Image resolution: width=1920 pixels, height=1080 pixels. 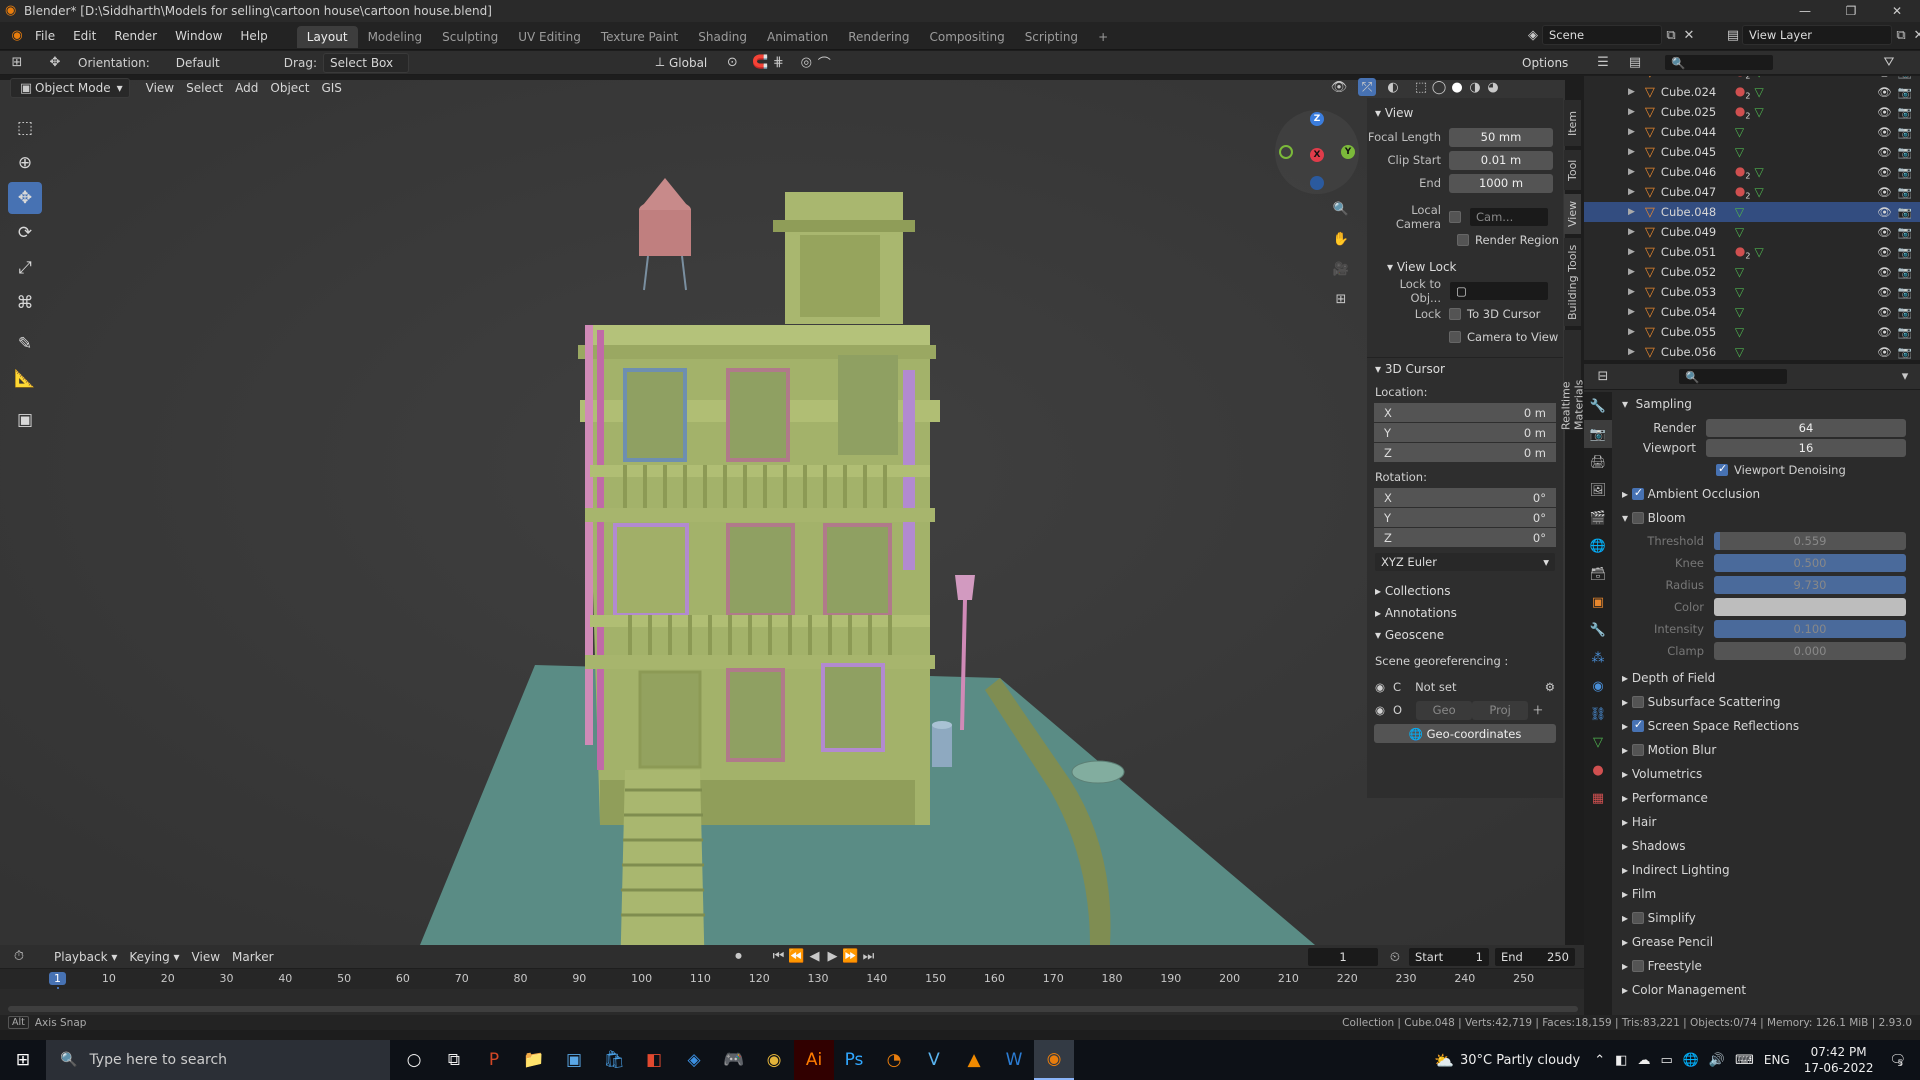 I want to click on app-icon-3: 🎮, so click(x=734, y=1060).